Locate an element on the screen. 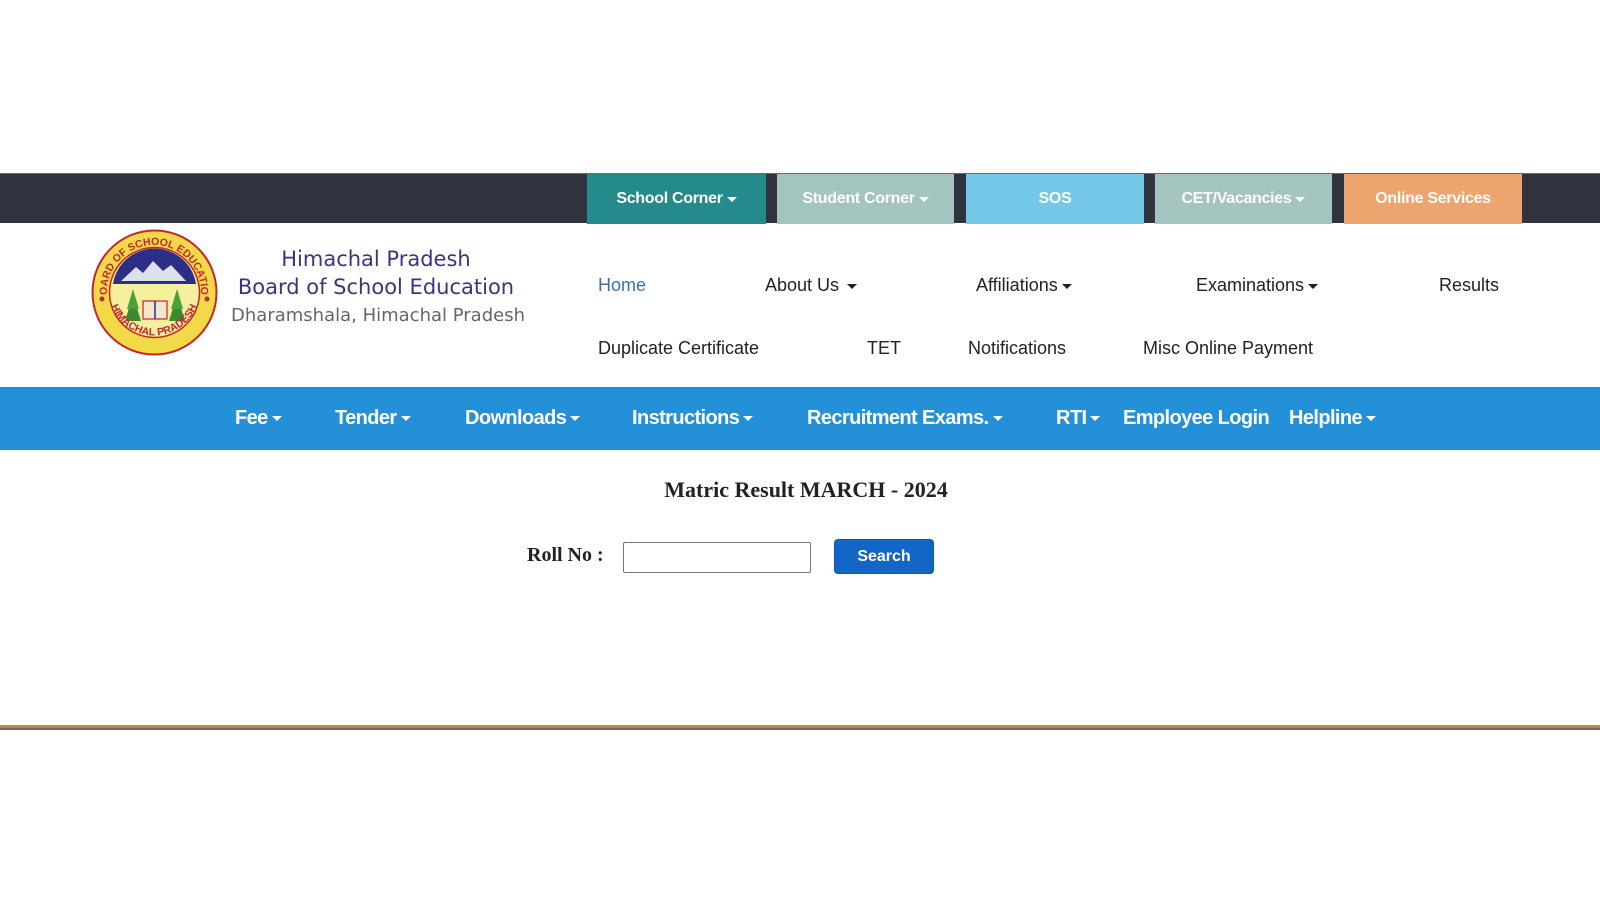 Image resolution: width=1600 pixels, height=900 pixels. menu-recruitment-exams: Recruitment Exams. is located at coordinates (905, 418).